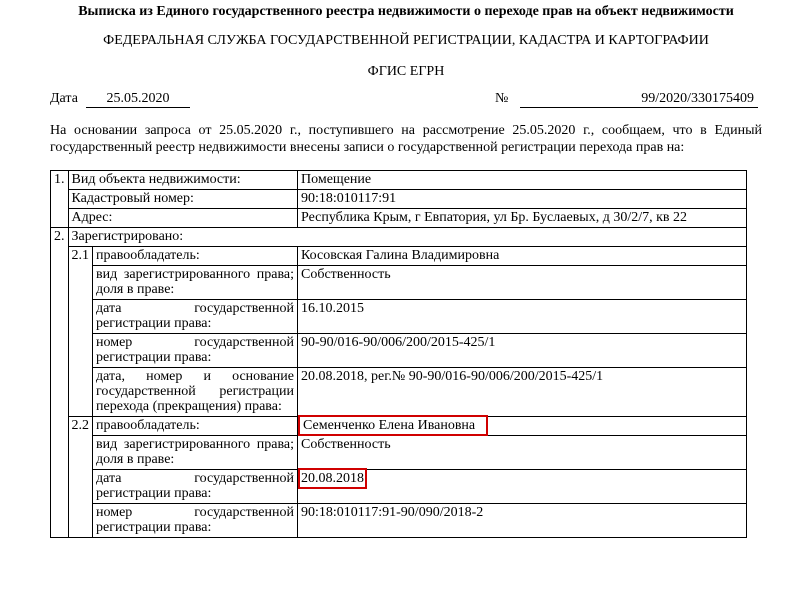 The width and height of the screenshot is (812, 599). I want to click on field-label: Кадастровый номер:, so click(182, 199).